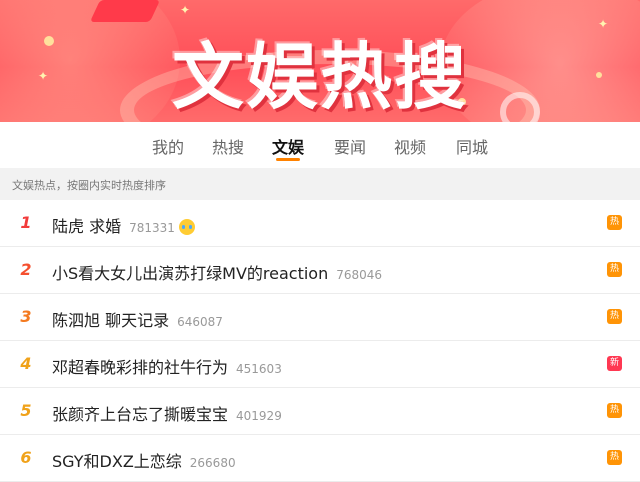  Describe the element at coordinates (259, 416) in the screenshot. I see `heat-count: 401929` at that location.